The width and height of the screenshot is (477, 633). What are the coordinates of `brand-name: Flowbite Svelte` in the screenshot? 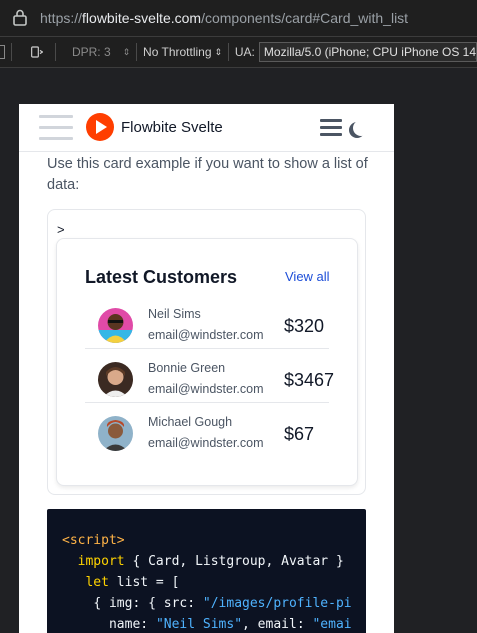 It's located at (172, 127).